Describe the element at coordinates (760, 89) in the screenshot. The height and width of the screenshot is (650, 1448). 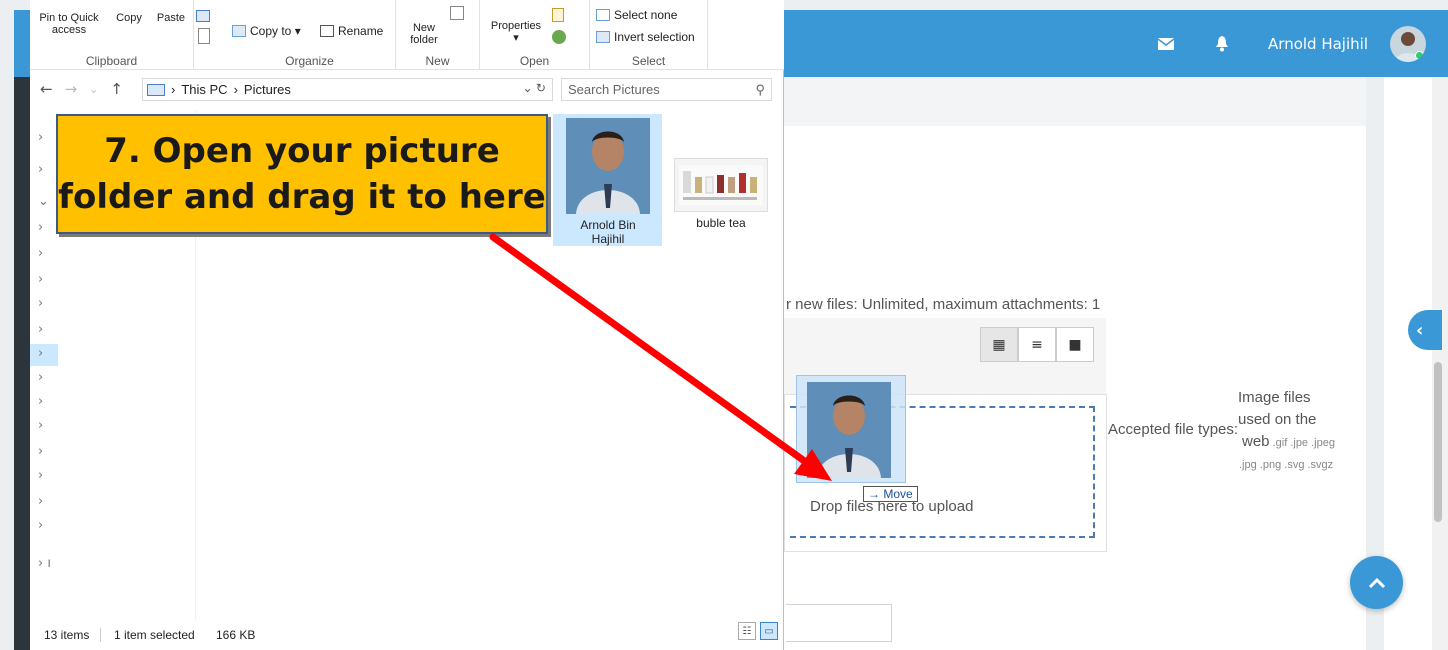
I see `search-icon: ⚲` at that location.